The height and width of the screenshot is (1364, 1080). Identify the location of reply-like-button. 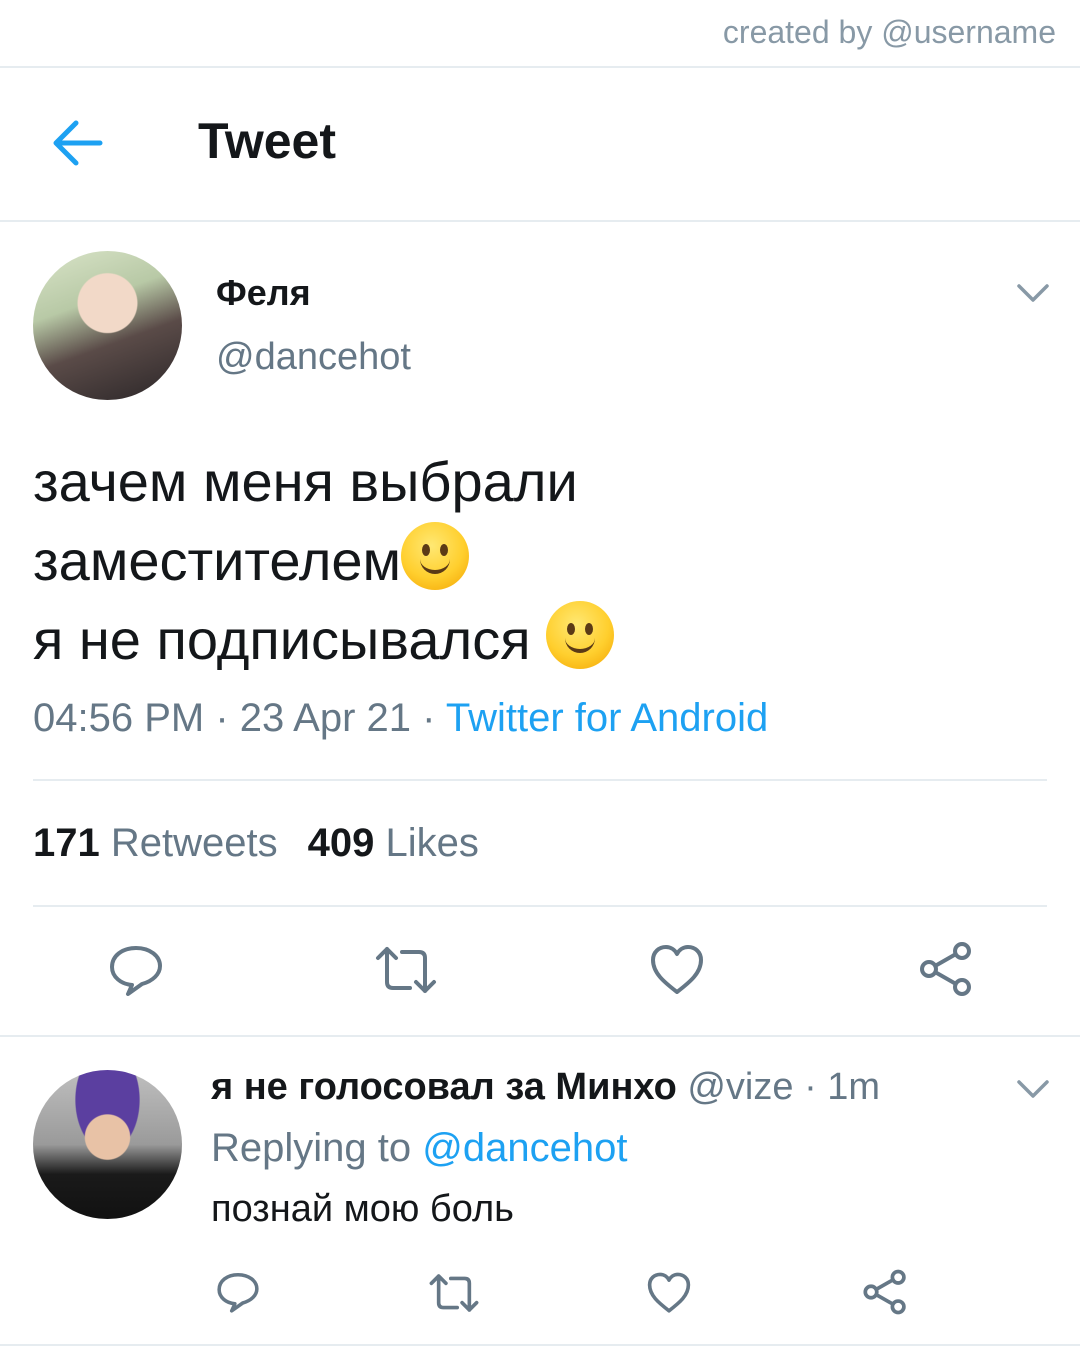
(669, 1293).